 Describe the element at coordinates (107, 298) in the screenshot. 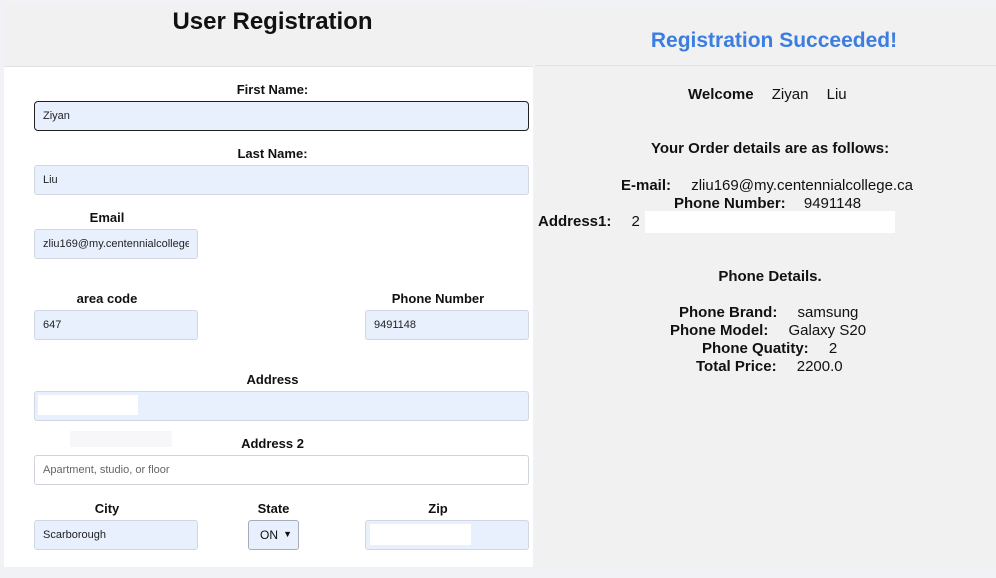

I see `area-code-label: area code` at that location.